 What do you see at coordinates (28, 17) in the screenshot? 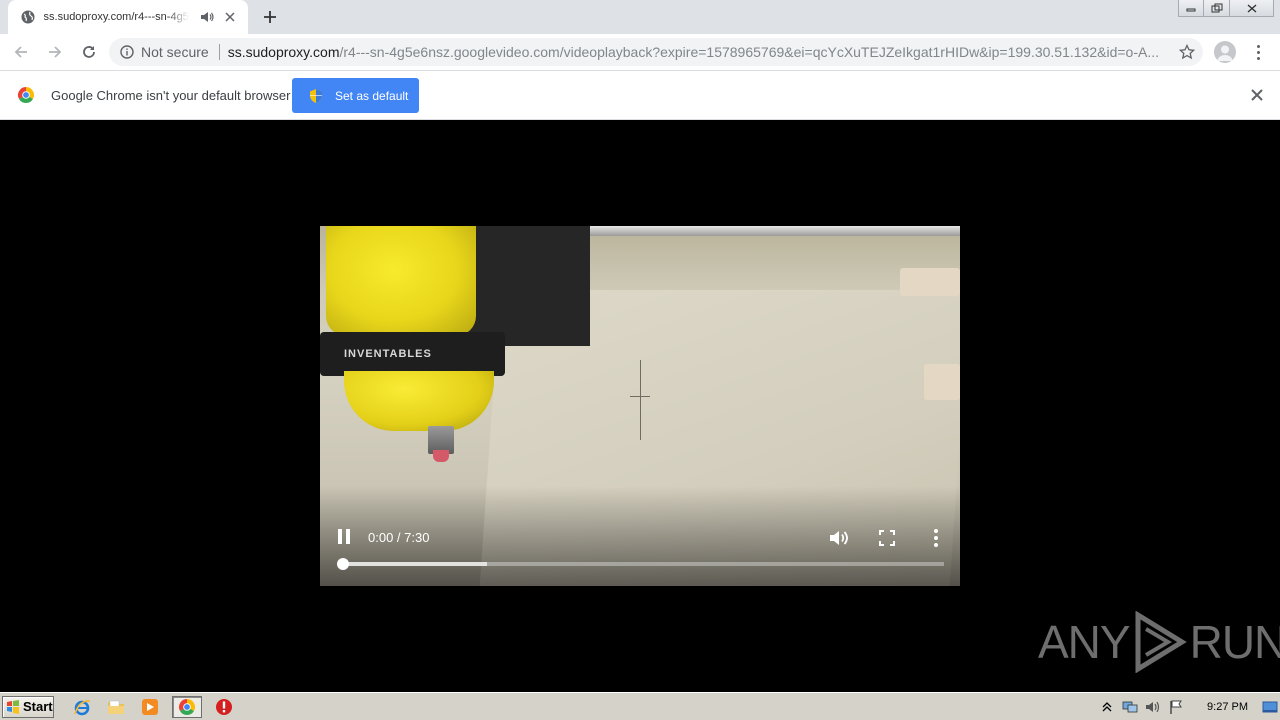
I see `globe-icon` at bounding box center [28, 17].